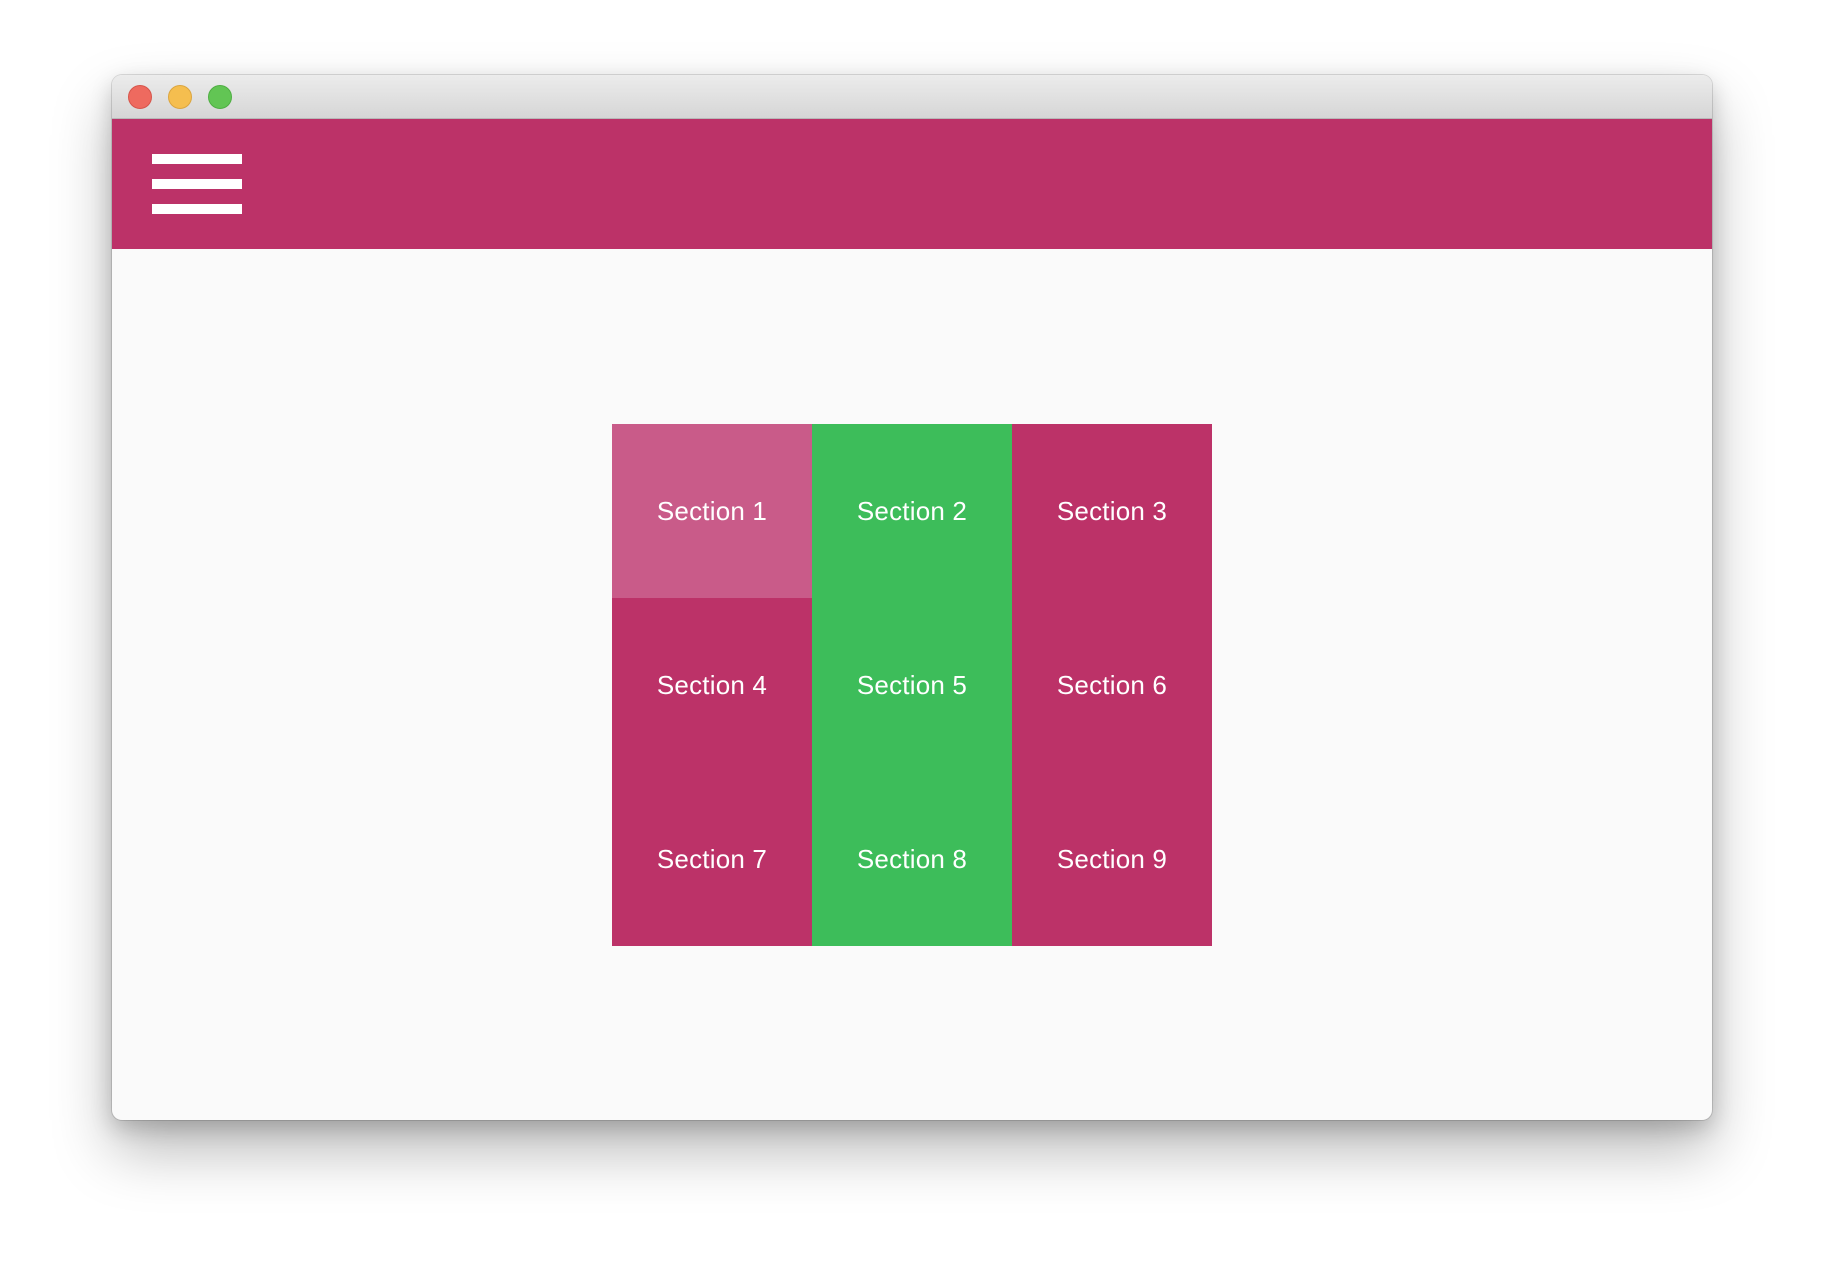 This screenshot has height=1268, width=1824. Describe the element at coordinates (180, 97) in the screenshot. I see `minimize-window-button` at that location.